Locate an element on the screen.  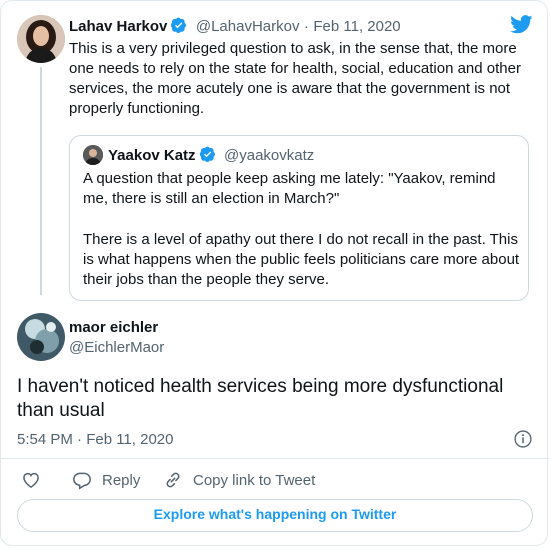
link-icon is located at coordinates (173, 480).